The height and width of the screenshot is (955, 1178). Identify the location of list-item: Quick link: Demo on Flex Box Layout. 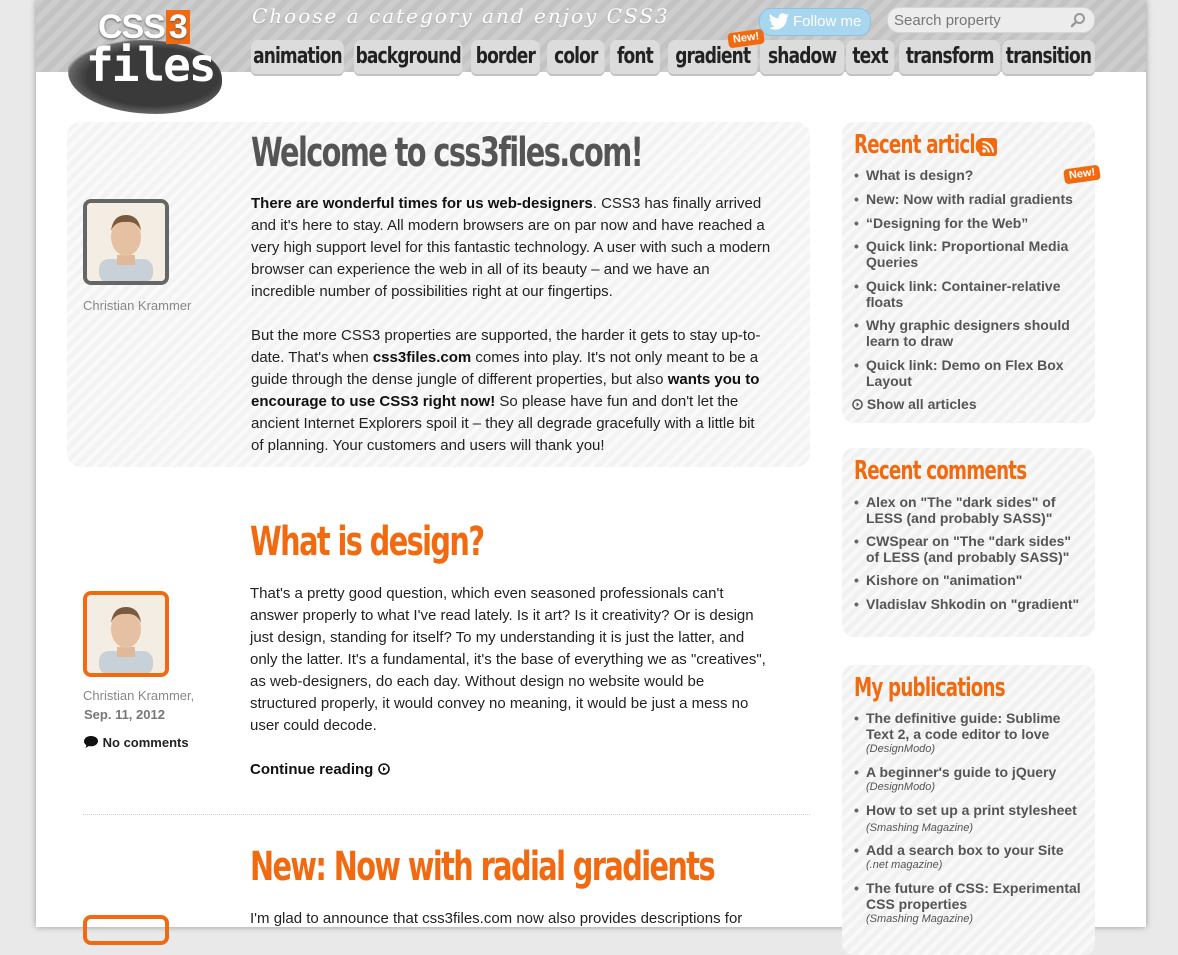
(970, 373).